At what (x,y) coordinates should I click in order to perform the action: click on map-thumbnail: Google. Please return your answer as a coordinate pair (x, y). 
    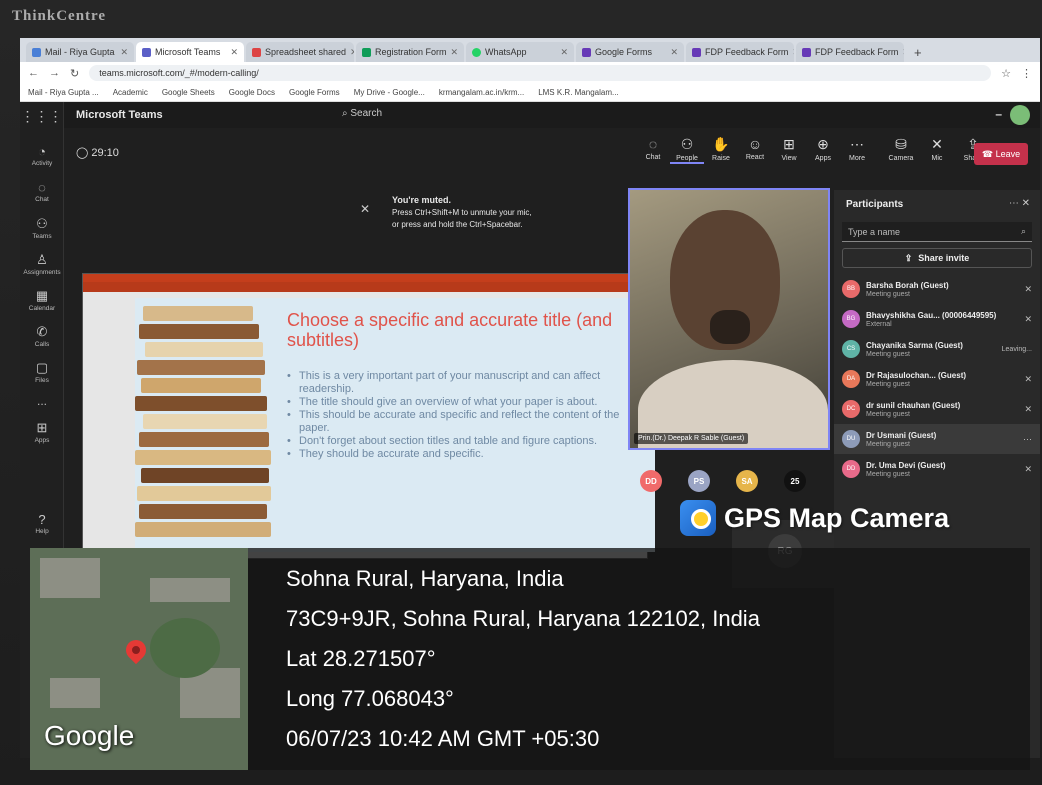
    Looking at the image, I should click on (139, 659).